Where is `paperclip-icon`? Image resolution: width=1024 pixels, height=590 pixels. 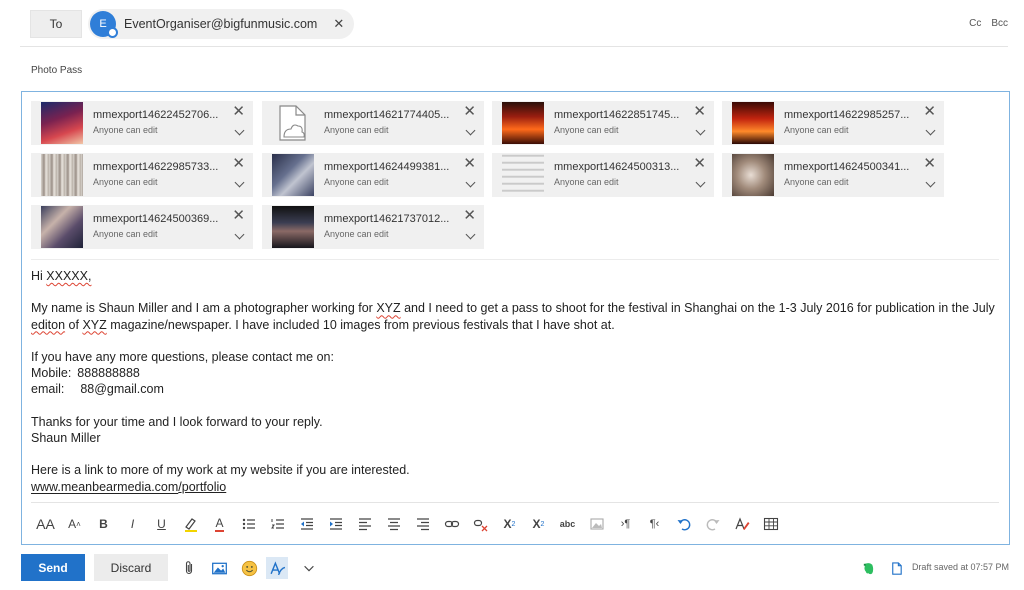 paperclip-icon is located at coordinates (189, 568).